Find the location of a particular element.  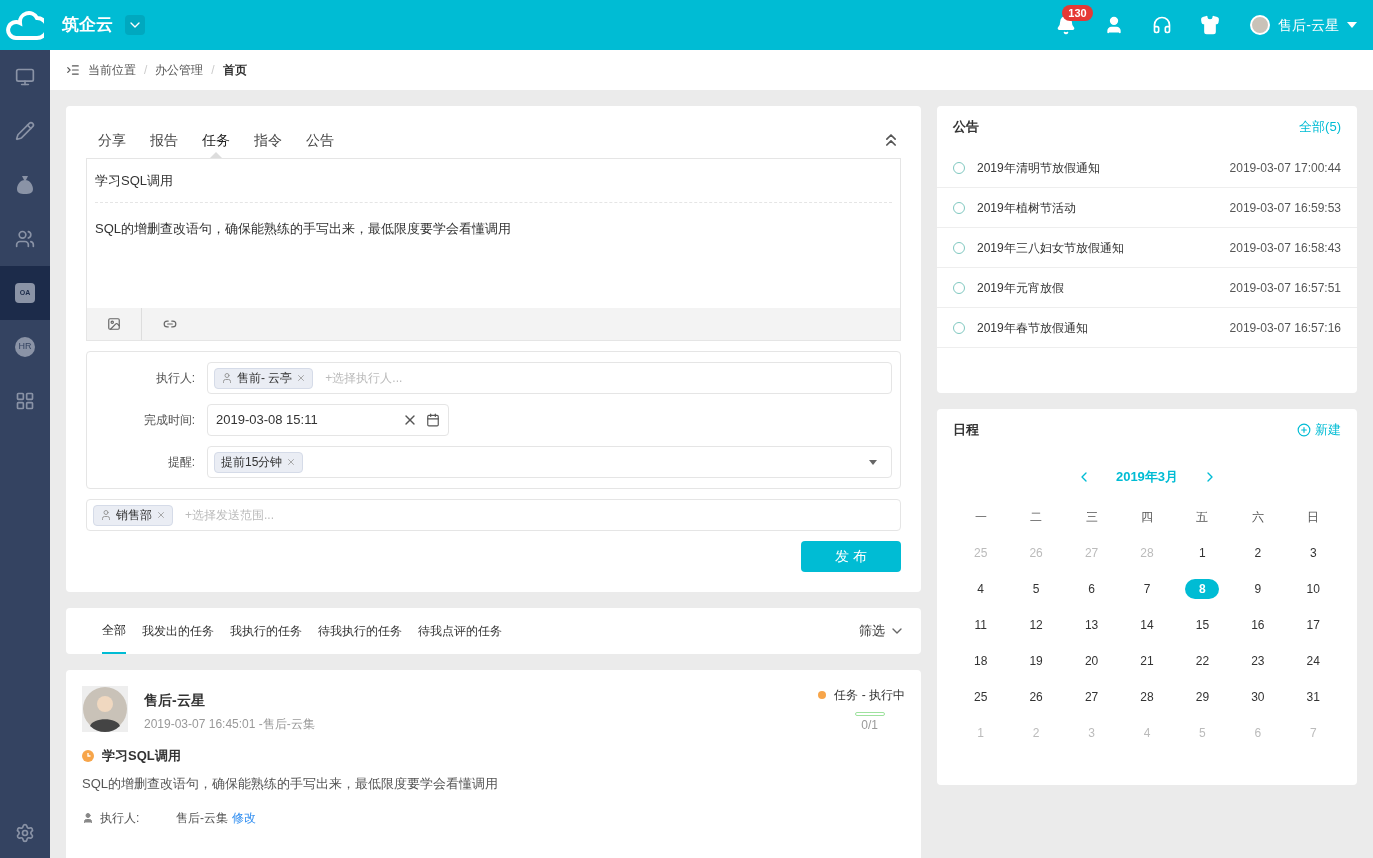

date-field: 2019-03-08 15:11 is located at coordinates (328, 420).